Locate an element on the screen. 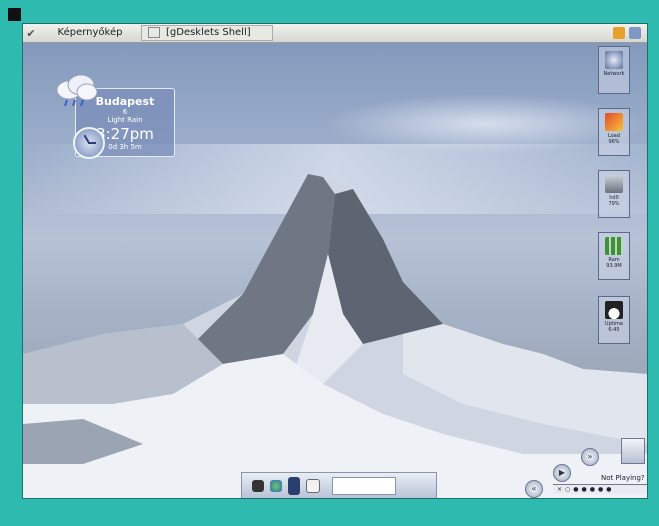 The image size is (659, 526). network-tray-icon is located at coordinates (635, 33).